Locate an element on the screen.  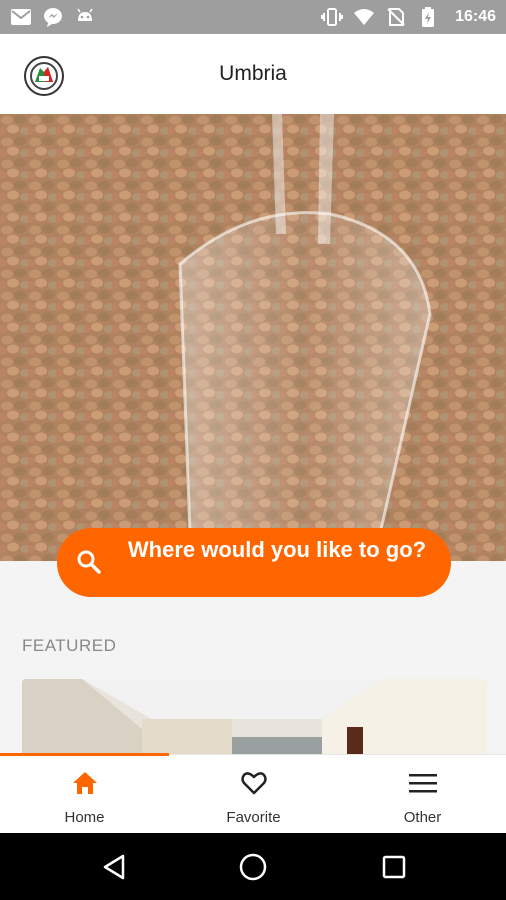
search-button: Where would you like to go? is located at coordinates (254, 562).